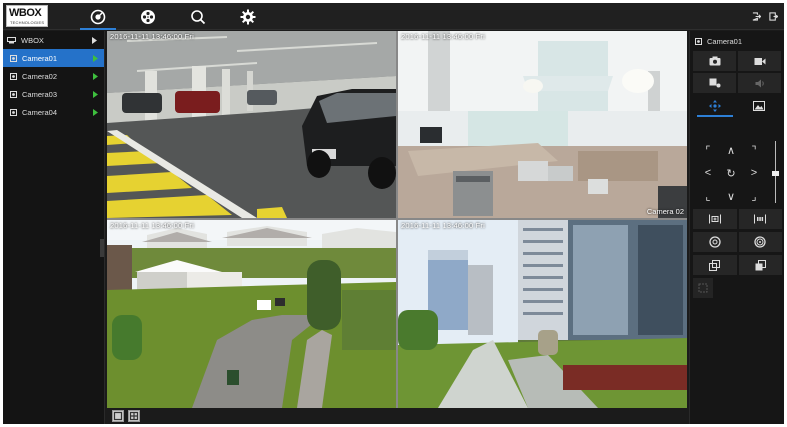 The height and width of the screenshot is (427, 787). I want to click on talk-button, so click(714, 83).